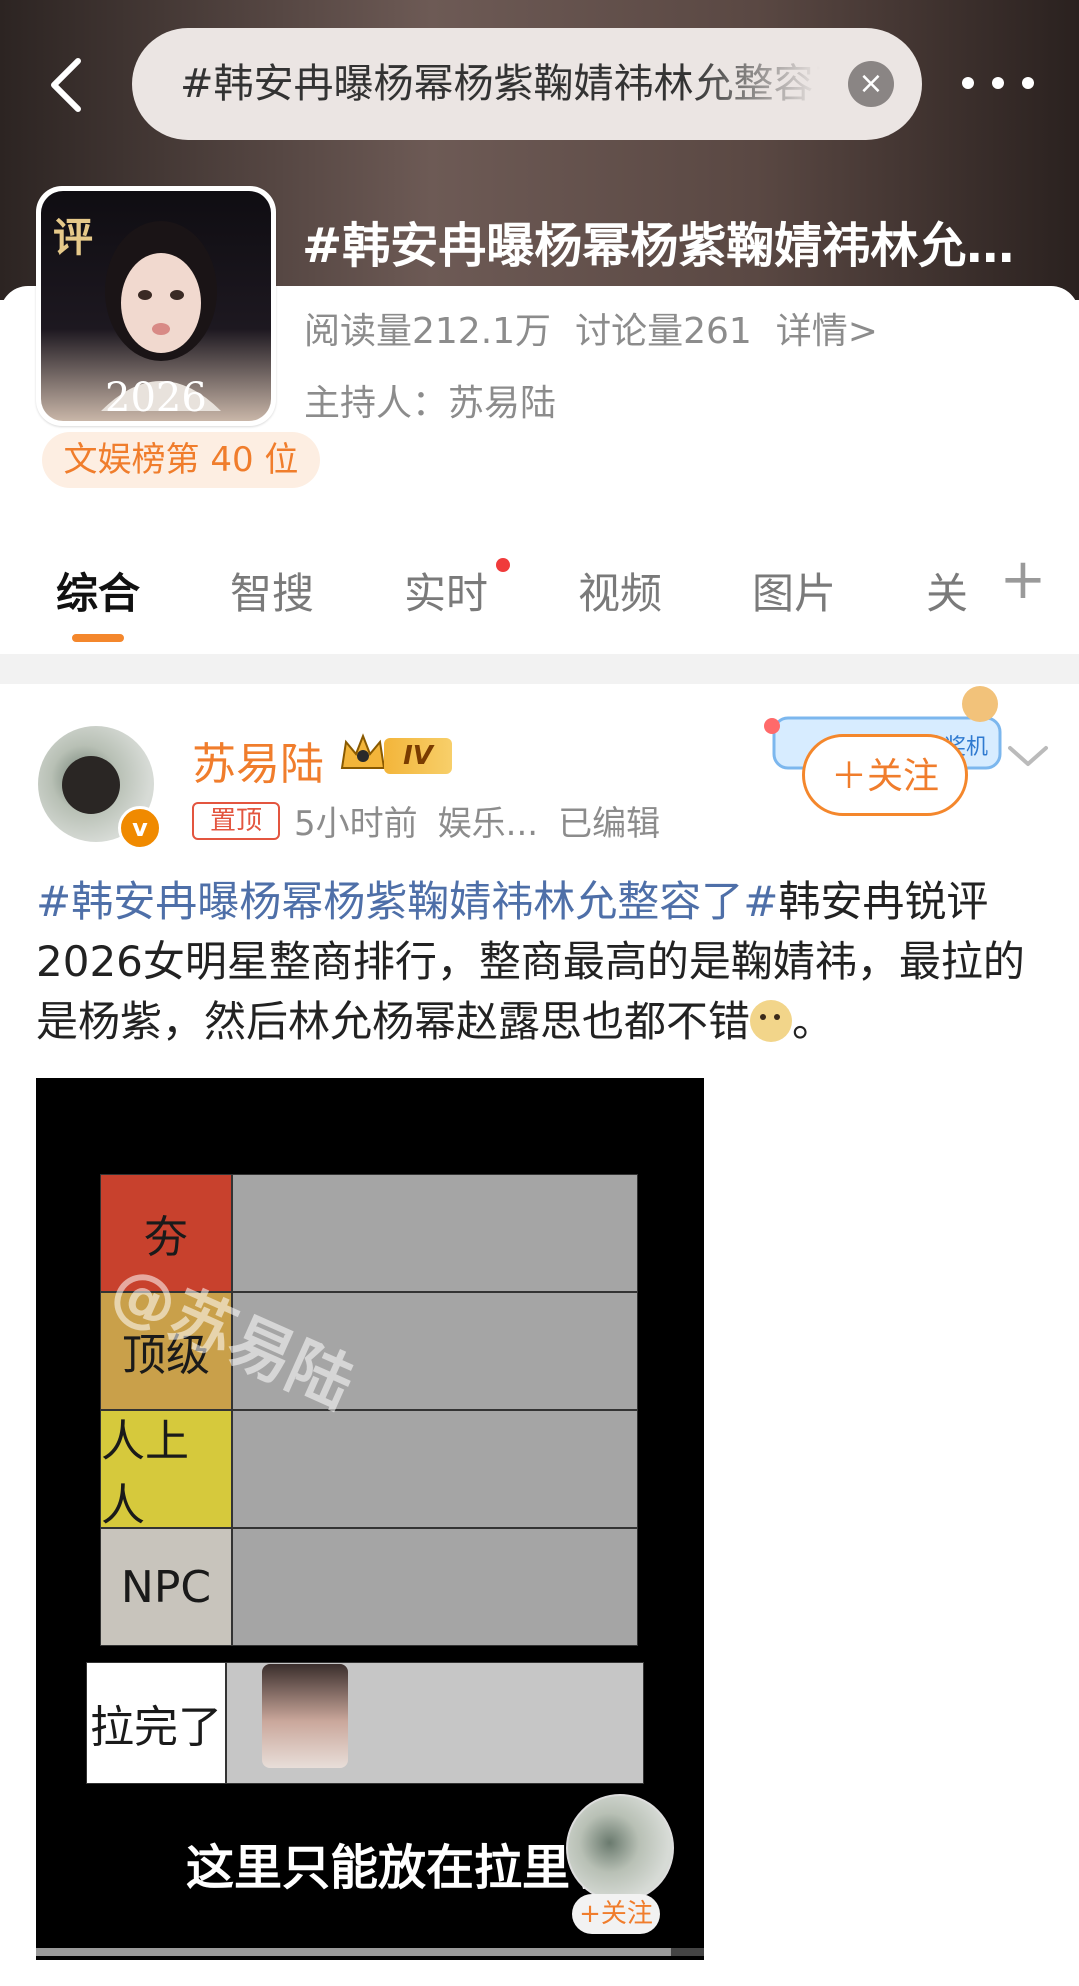 This screenshot has height=1986, width=1079. I want to click on discussion-count: 讨论量261, so click(663, 331).